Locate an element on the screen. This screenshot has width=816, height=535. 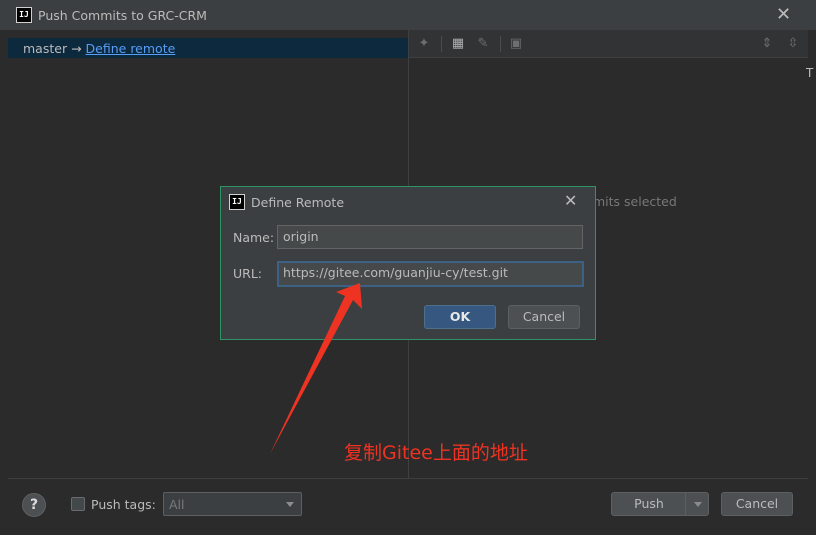
remote-name-field: origin is located at coordinates (430, 237).